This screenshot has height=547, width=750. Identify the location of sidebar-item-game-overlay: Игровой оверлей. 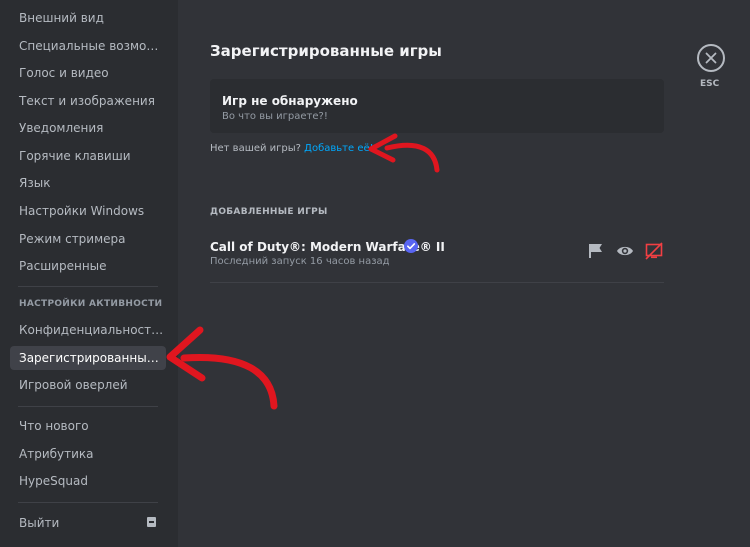
(88, 385).